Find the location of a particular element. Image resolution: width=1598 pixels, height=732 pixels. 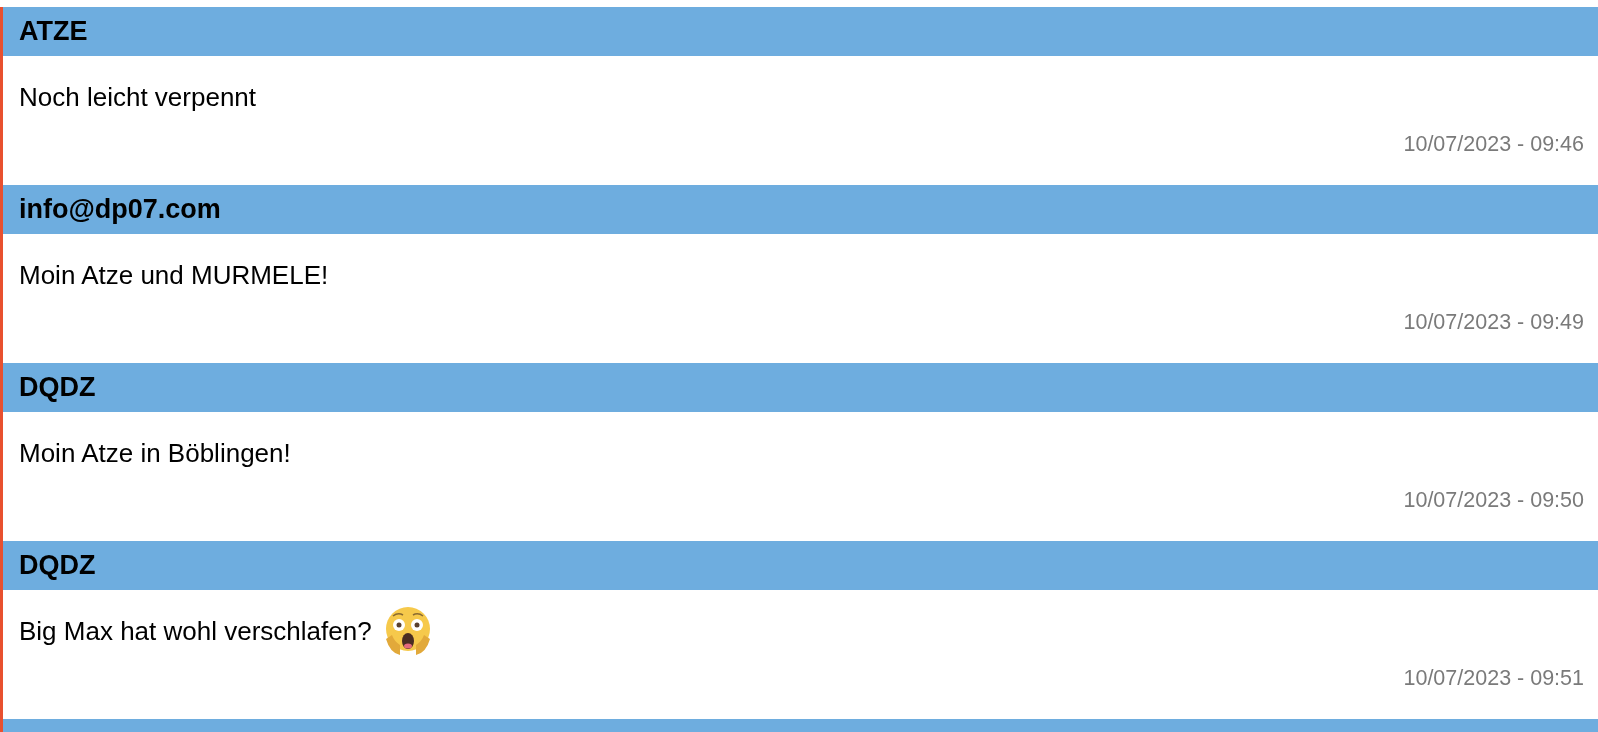

timestamp: 10/07/2023 - 09:46 is located at coordinates (1493, 144).